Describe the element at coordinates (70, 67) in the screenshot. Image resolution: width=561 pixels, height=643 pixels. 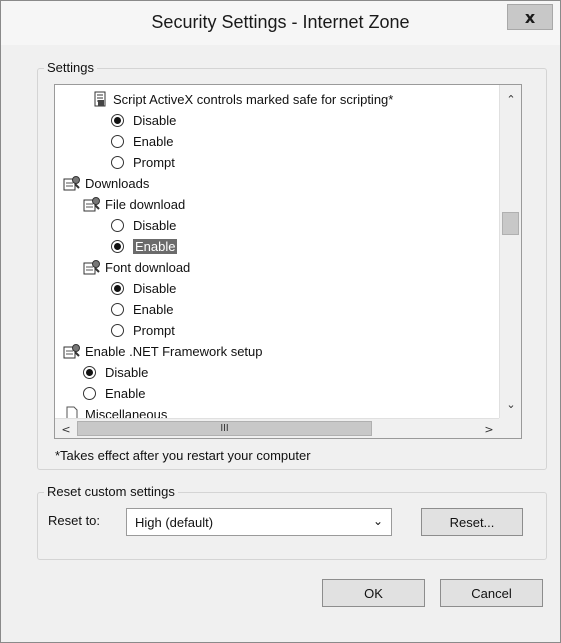
I see `settings-group-label: Settings` at that location.